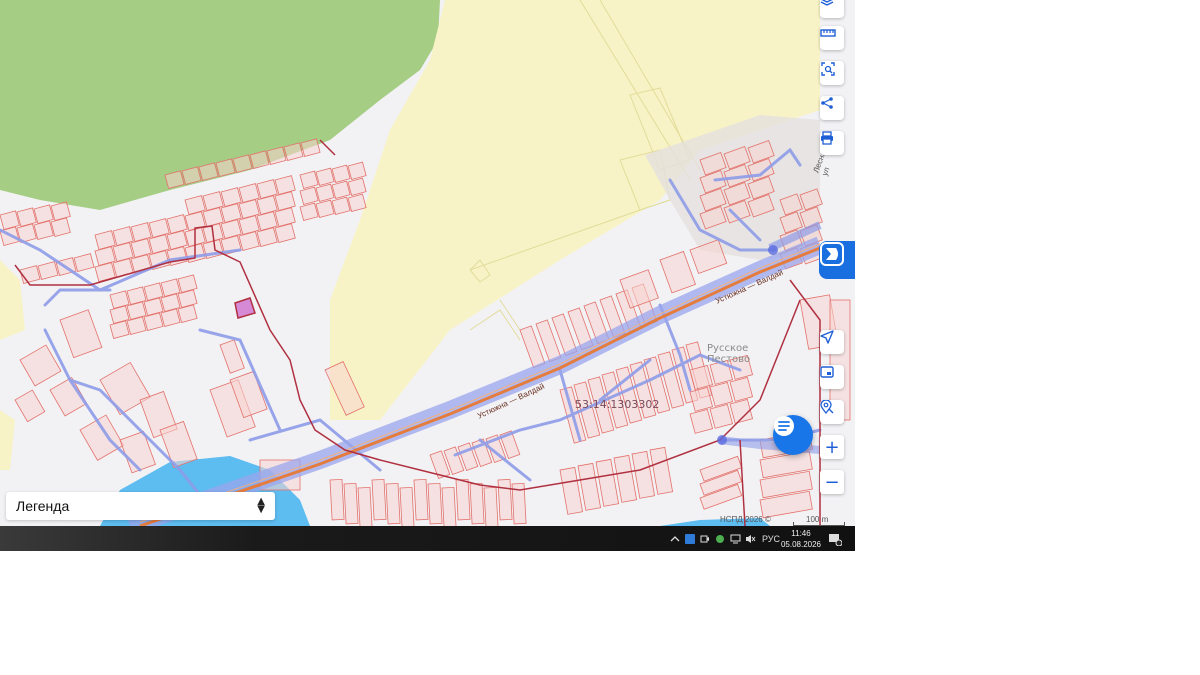  What do you see at coordinates (832, 38) in the screenshot?
I see `ruler-button` at bounding box center [832, 38].